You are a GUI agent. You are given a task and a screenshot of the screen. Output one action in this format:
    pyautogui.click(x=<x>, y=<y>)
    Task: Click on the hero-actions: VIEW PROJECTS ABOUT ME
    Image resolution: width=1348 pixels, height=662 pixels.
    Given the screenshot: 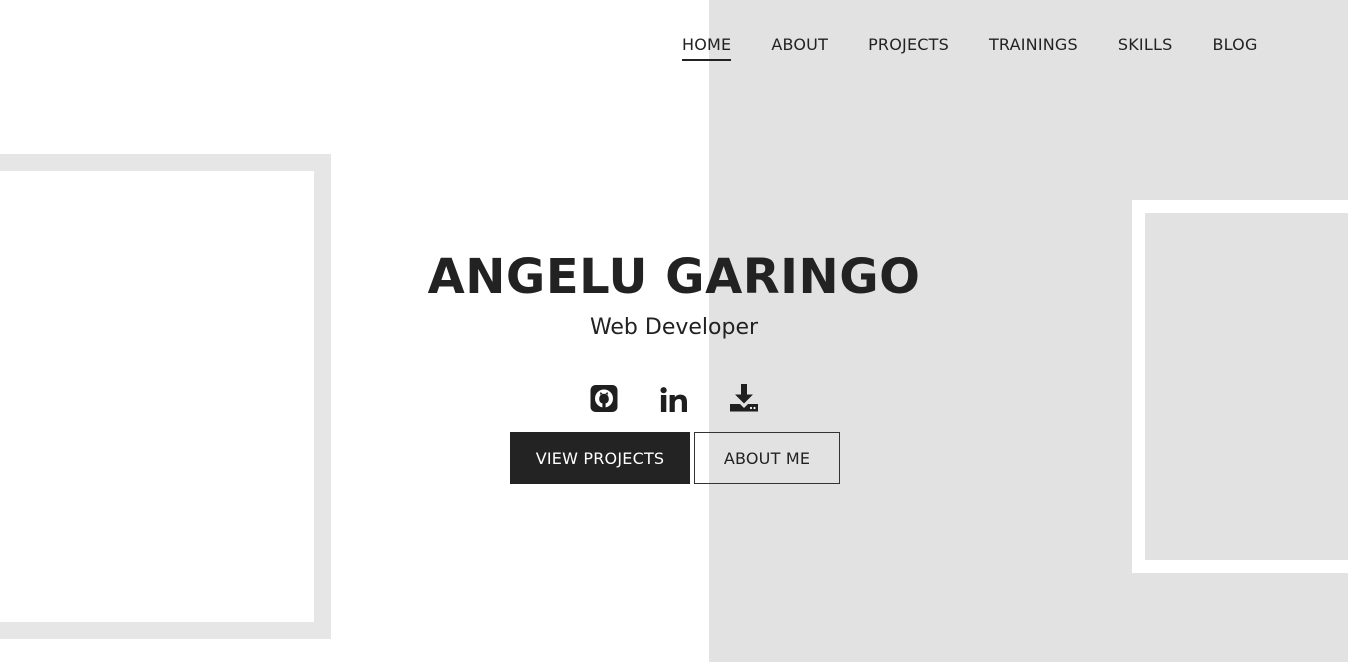 What is the action you would take?
    pyautogui.click(x=675, y=458)
    